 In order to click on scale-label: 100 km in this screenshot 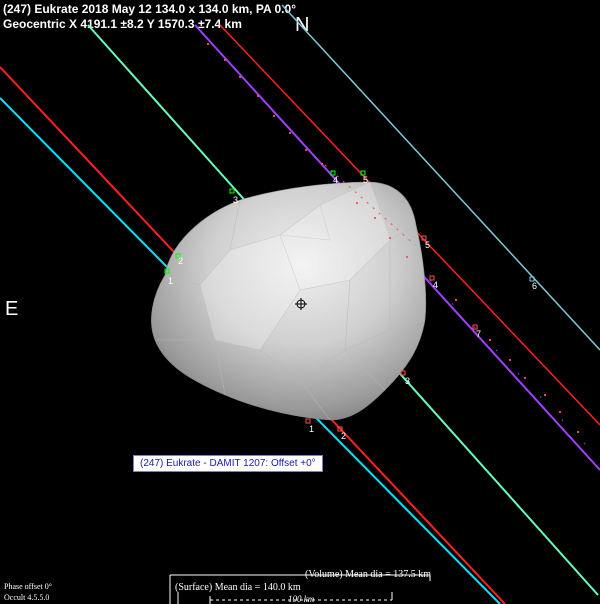, I will do `click(301, 599)`.